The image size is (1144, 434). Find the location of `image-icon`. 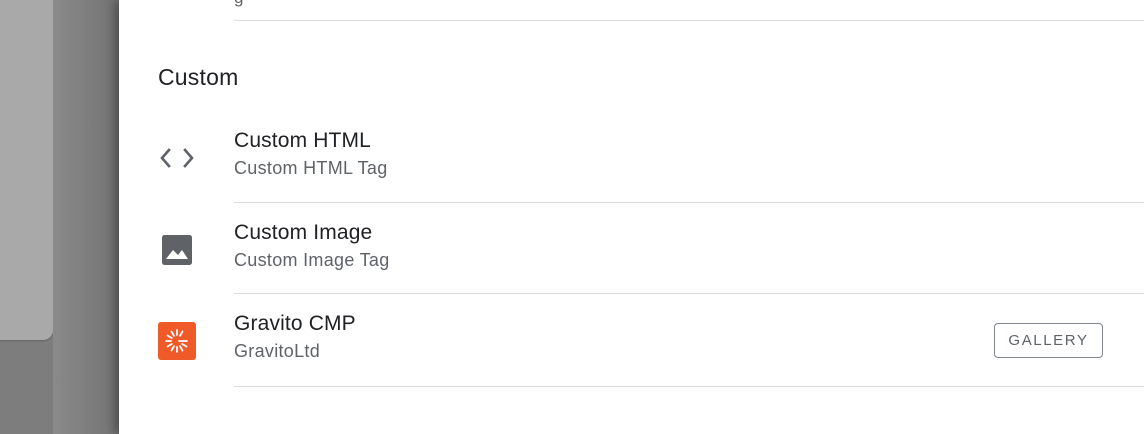

image-icon is located at coordinates (177, 250).